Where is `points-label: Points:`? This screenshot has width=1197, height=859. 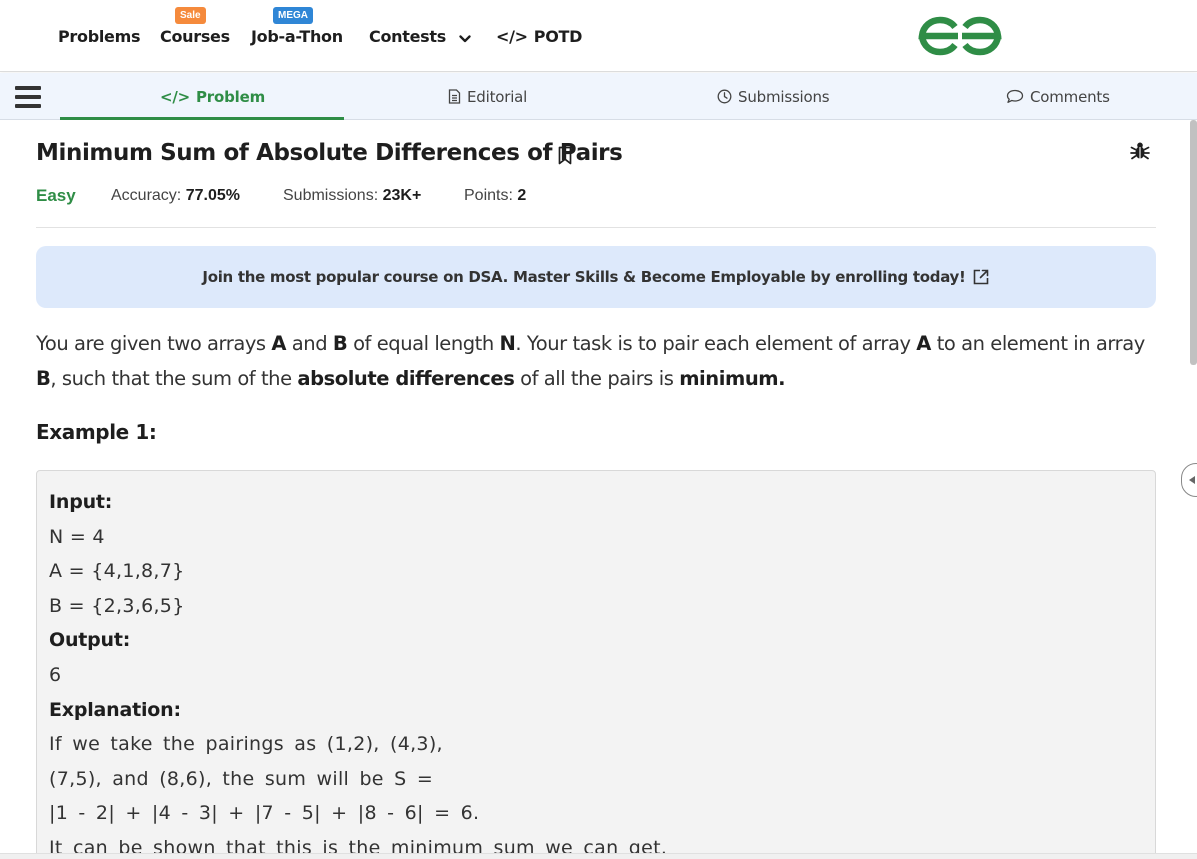 points-label: Points: is located at coordinates (488, 195).